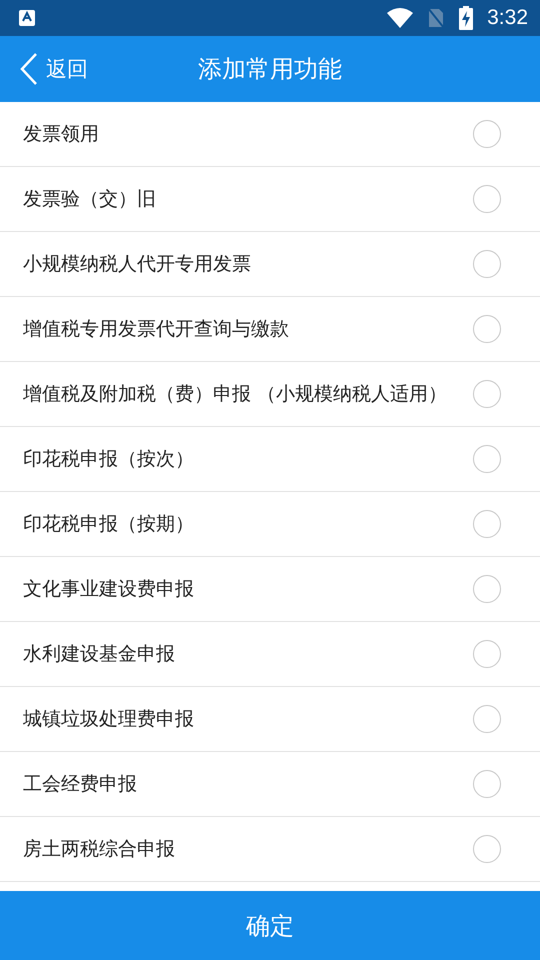  I want to click on function-option: 工会经费申报, so click(270, 784).